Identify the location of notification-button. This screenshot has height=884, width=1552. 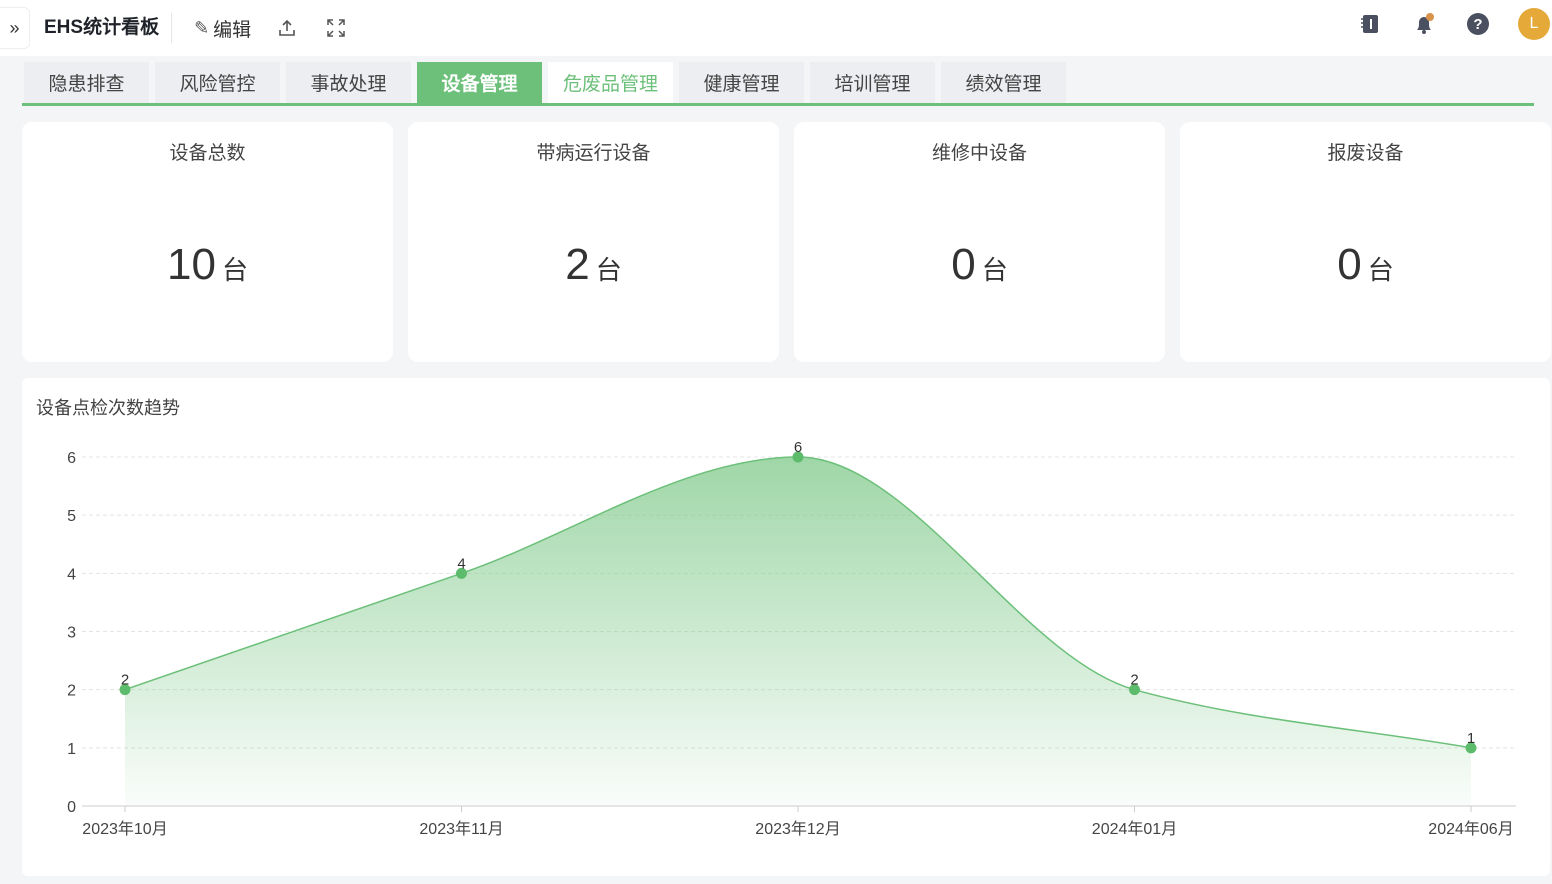
(1424, 24).